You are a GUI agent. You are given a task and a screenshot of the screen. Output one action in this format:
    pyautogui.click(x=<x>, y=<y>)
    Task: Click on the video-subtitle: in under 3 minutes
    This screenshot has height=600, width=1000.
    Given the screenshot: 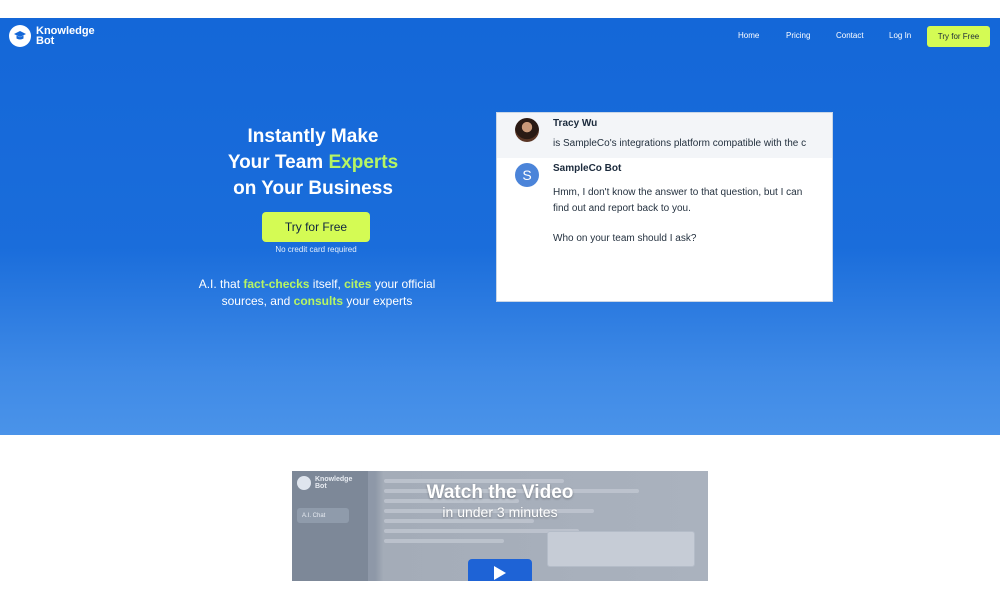 What is the action you would take?
    pyautogui.click(x=500, y=512)
    